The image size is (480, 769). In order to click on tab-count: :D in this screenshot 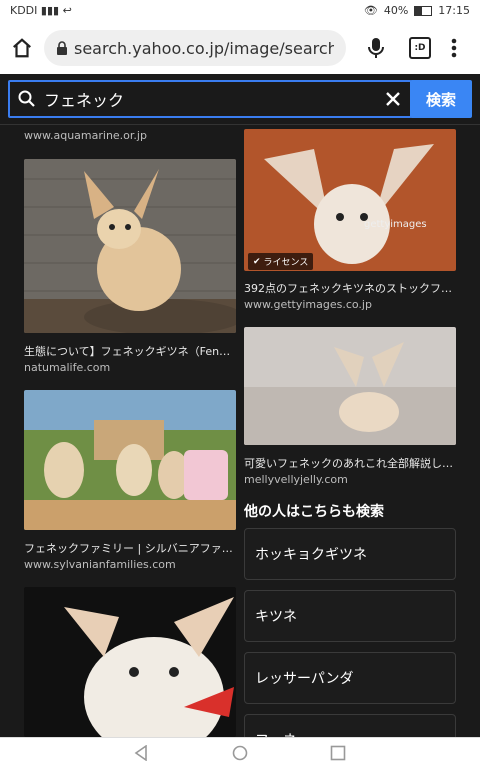, I will do `click(420, 48)`.